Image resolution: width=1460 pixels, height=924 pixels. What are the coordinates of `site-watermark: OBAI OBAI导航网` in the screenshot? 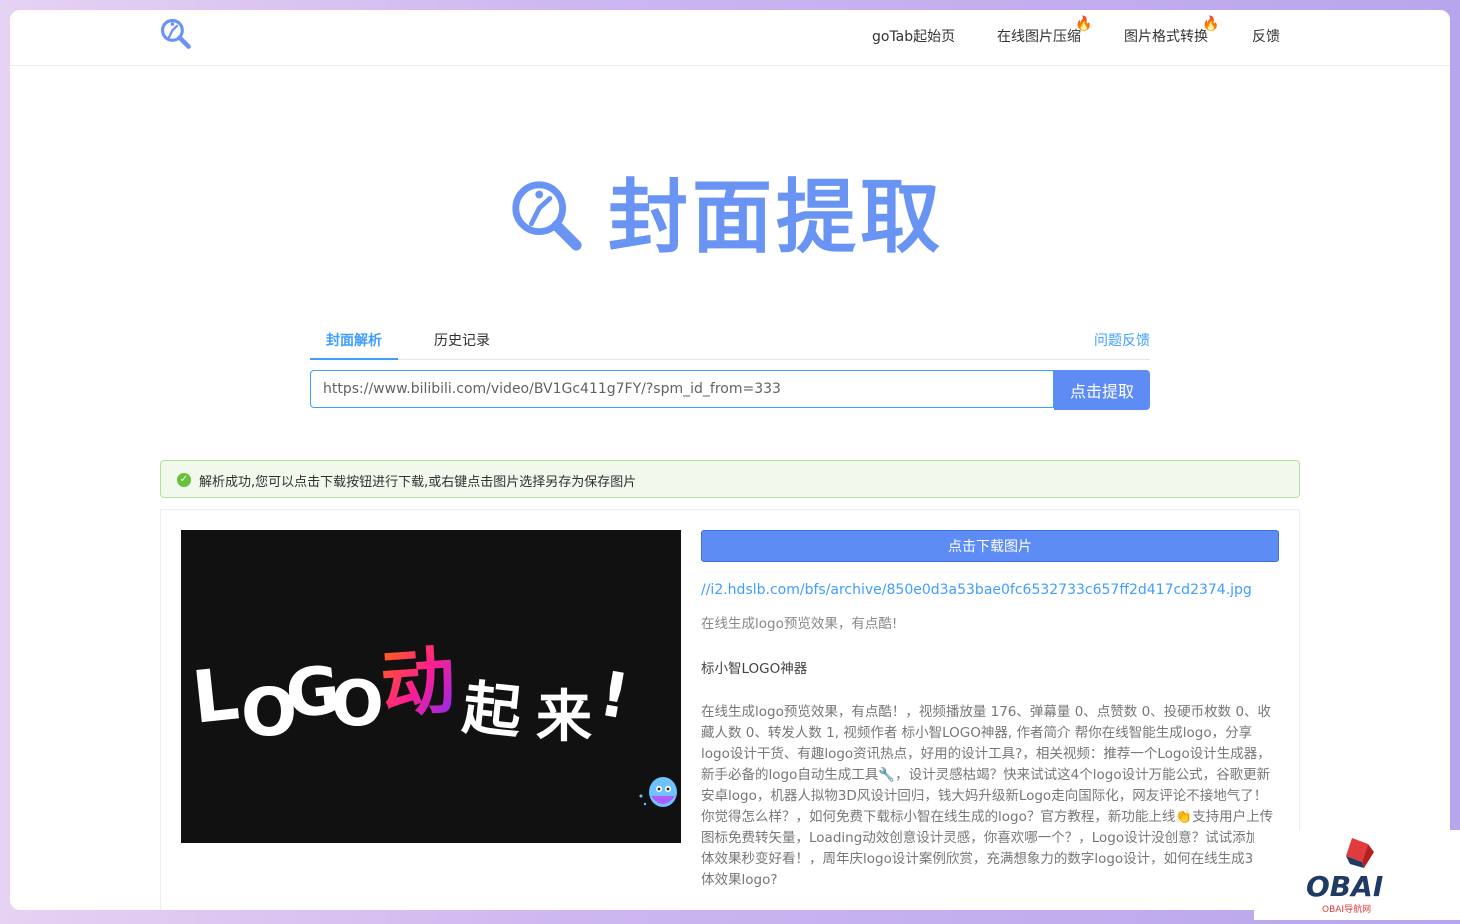 It's located at (1357, 875).